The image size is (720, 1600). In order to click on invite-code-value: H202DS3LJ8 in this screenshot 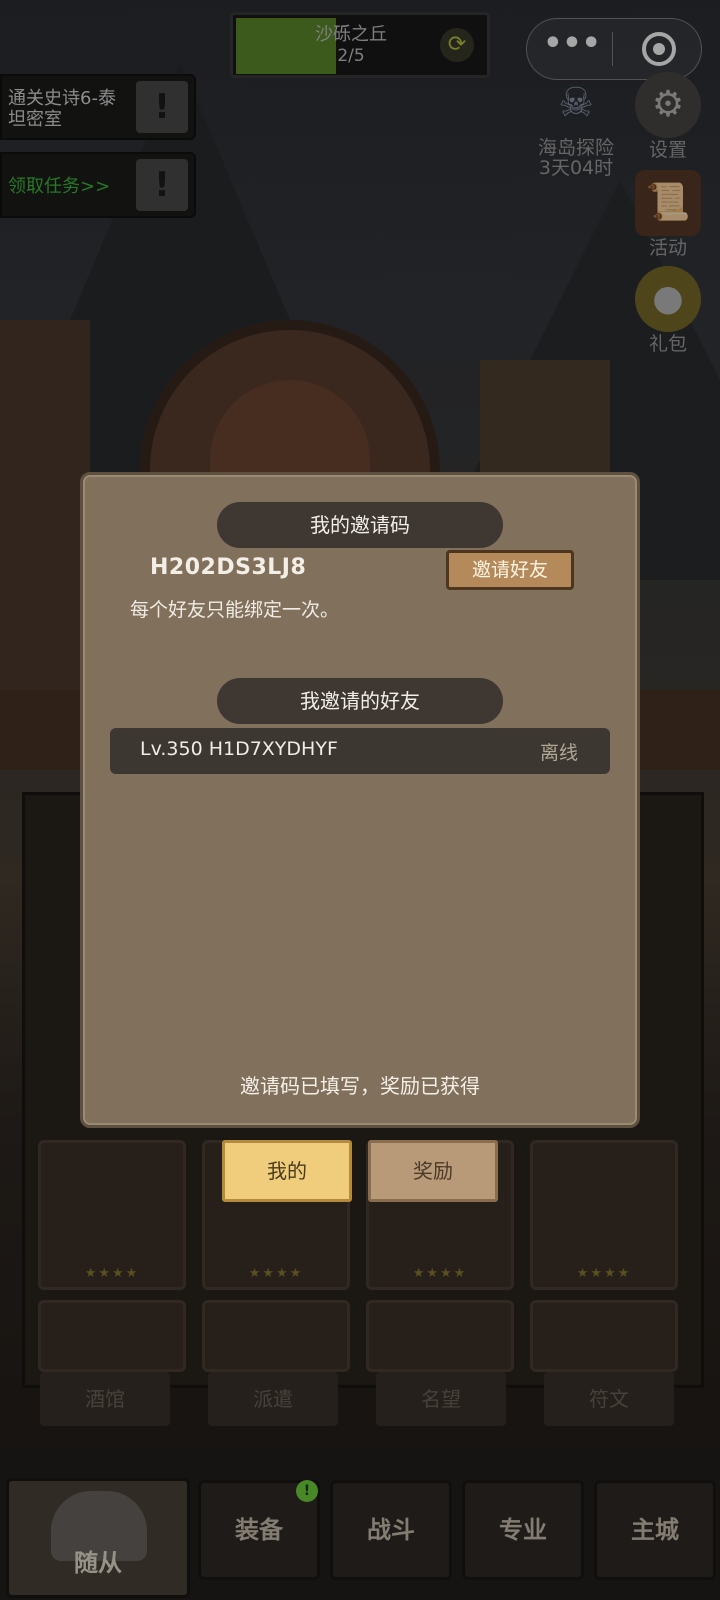, I will do `click(228, 567)`.